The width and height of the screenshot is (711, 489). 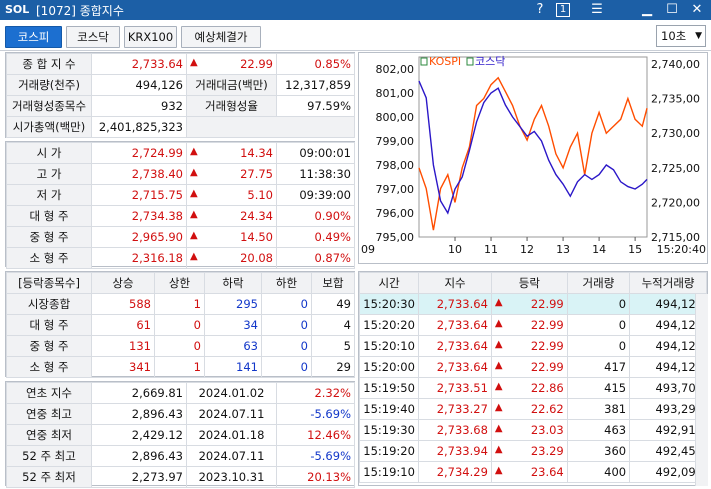 What do you see at coordinates (529, 367) in the screenshot?
I see `tick-change: ▲ 22.99` at bounding box center [529, 367].